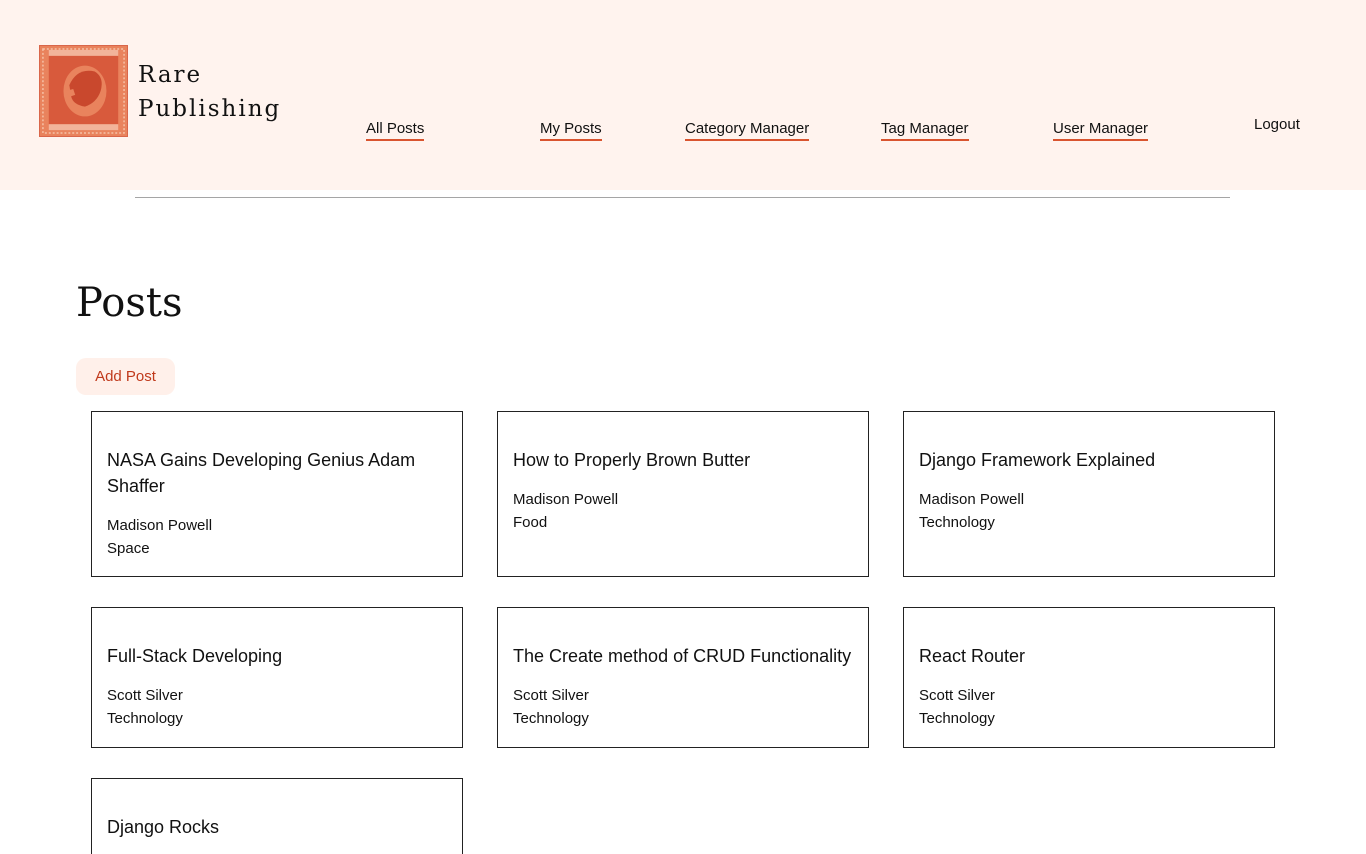 The width and height of the screenshot is (1366, 854). Describe the element at coordinates (125, 376) in the screenshot. I see `add-post-button: Add Post` at that location.